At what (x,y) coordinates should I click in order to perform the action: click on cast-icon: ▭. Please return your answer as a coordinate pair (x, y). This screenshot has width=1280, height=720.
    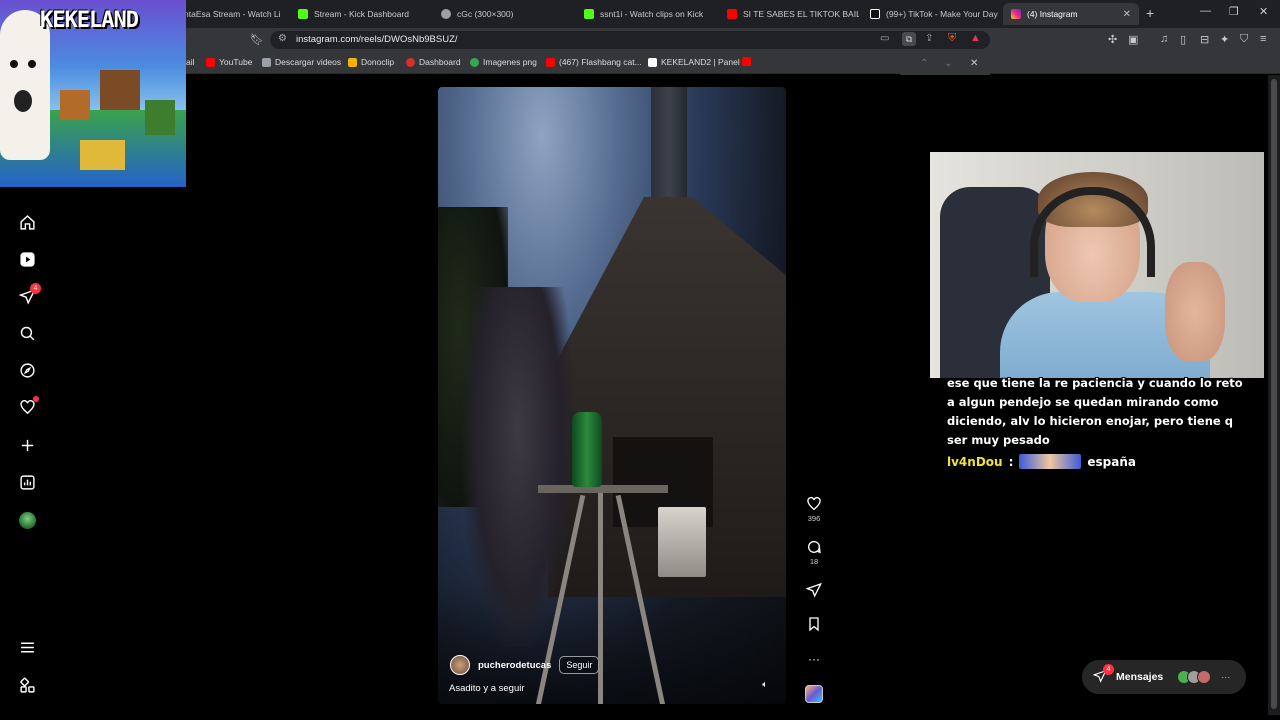
    Looking at the image, I should click on (884, 38).